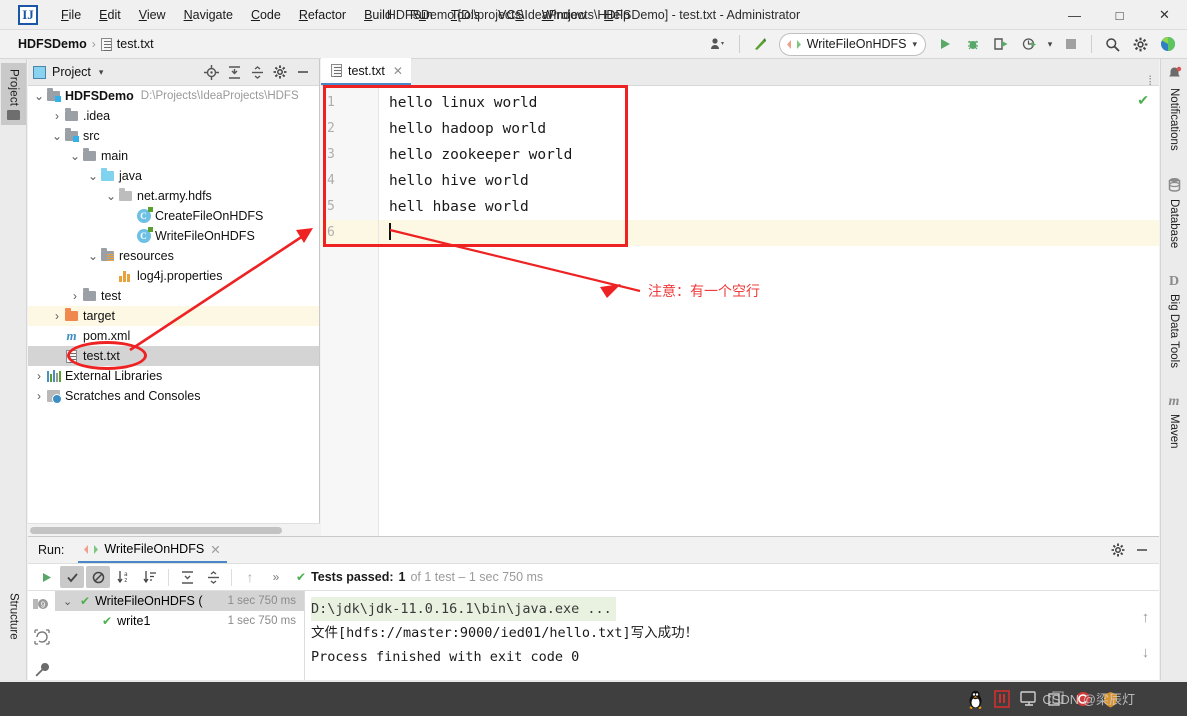  What do you see at coordinates (173, 316) in the screenshot?
I see `tree-node-target: › target` at bounding box center [173, 316].